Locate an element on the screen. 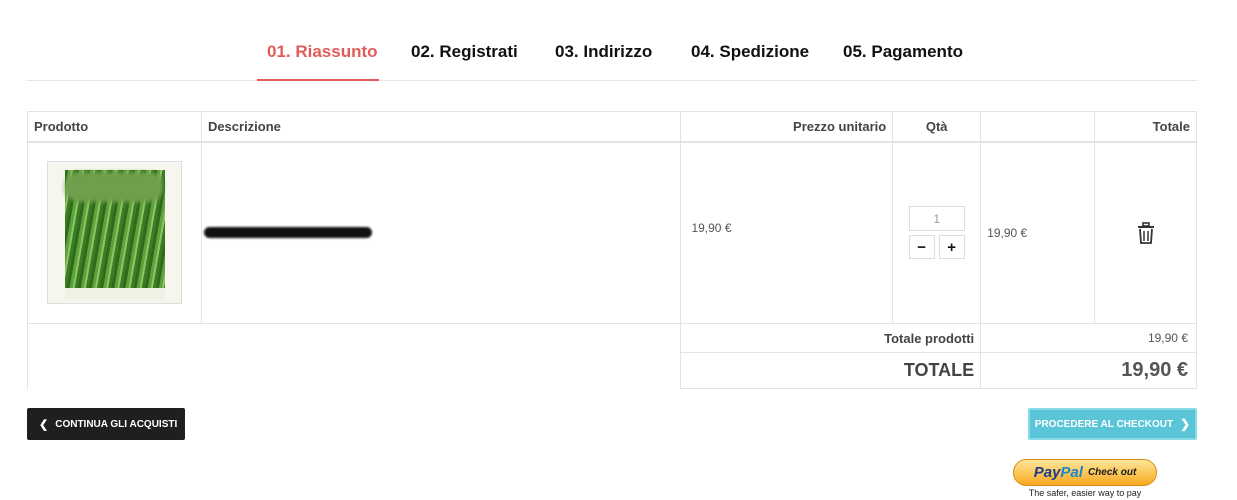  subtotal-row: Totale prodotti 19,90 € is located at coordinates (611, 356).